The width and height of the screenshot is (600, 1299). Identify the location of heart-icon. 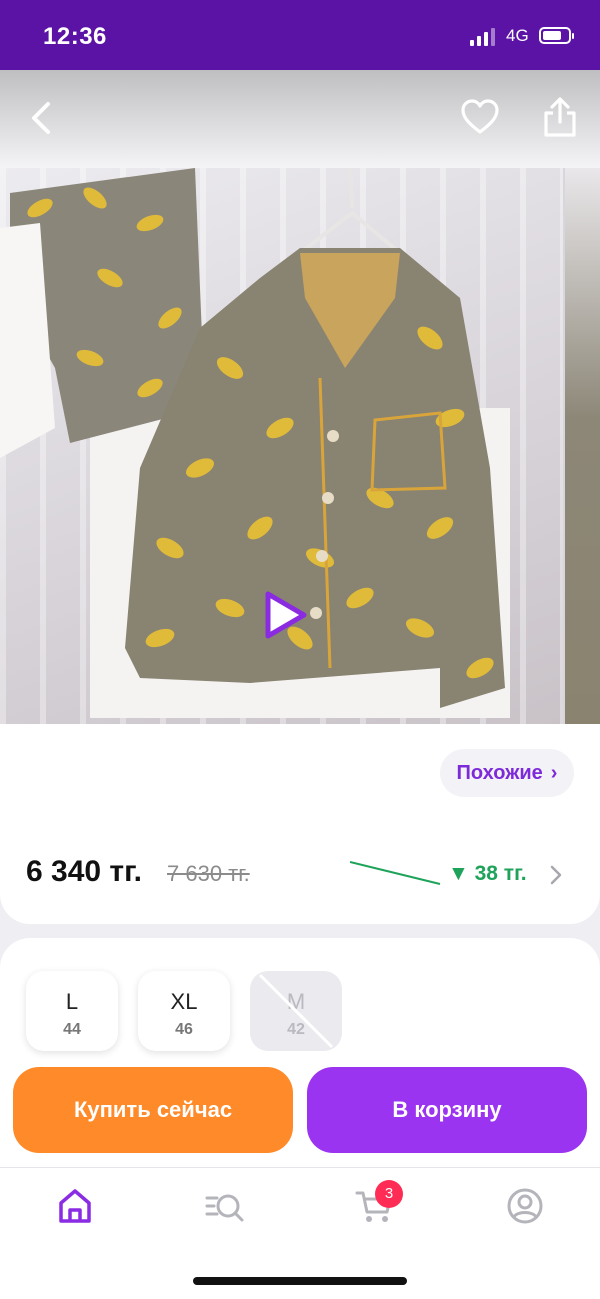
(480, 118).